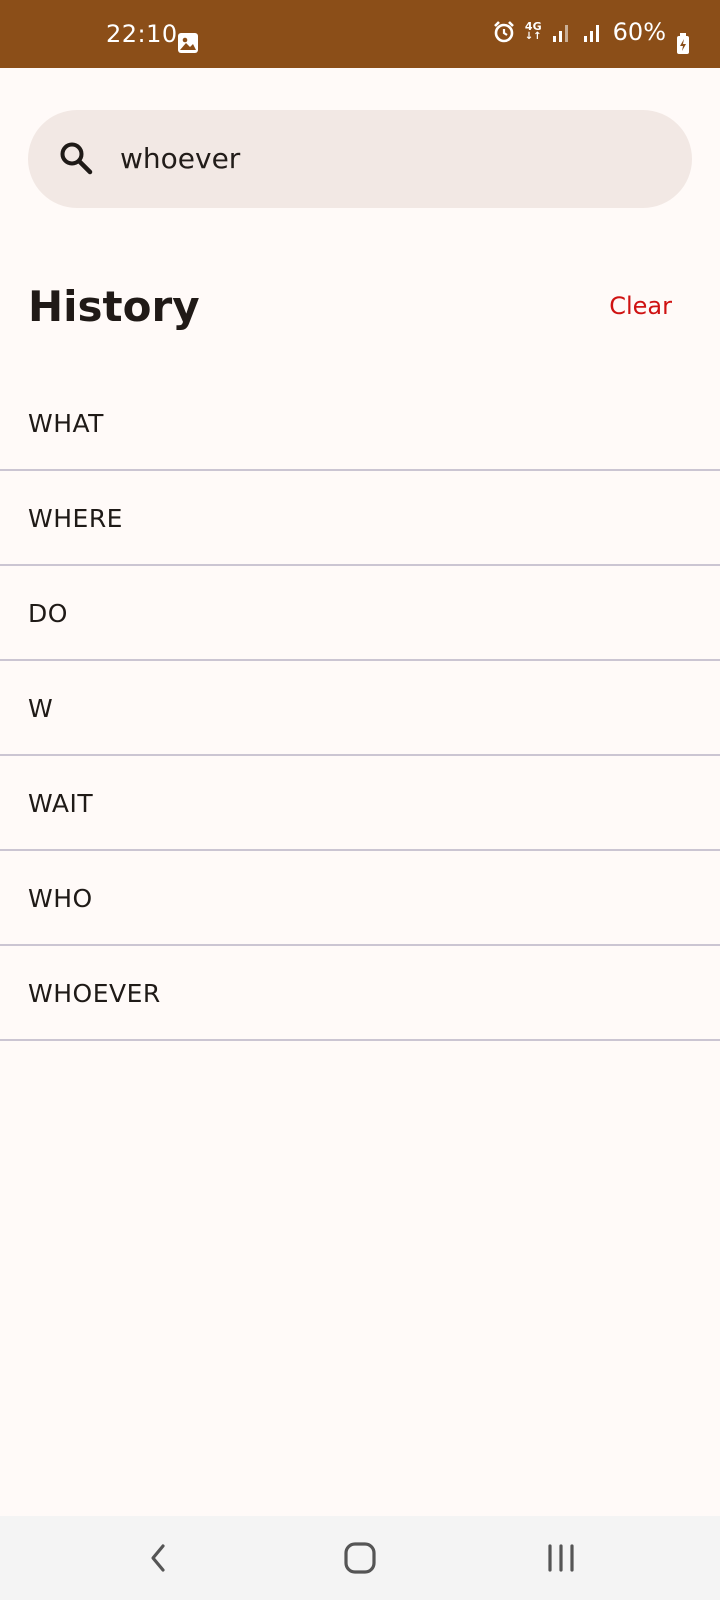 This screenshot has height=1600, width=720. Describe the element at coordinates (61, 803) in the screenshot. I see `history-item-label: WAIT` at that location.